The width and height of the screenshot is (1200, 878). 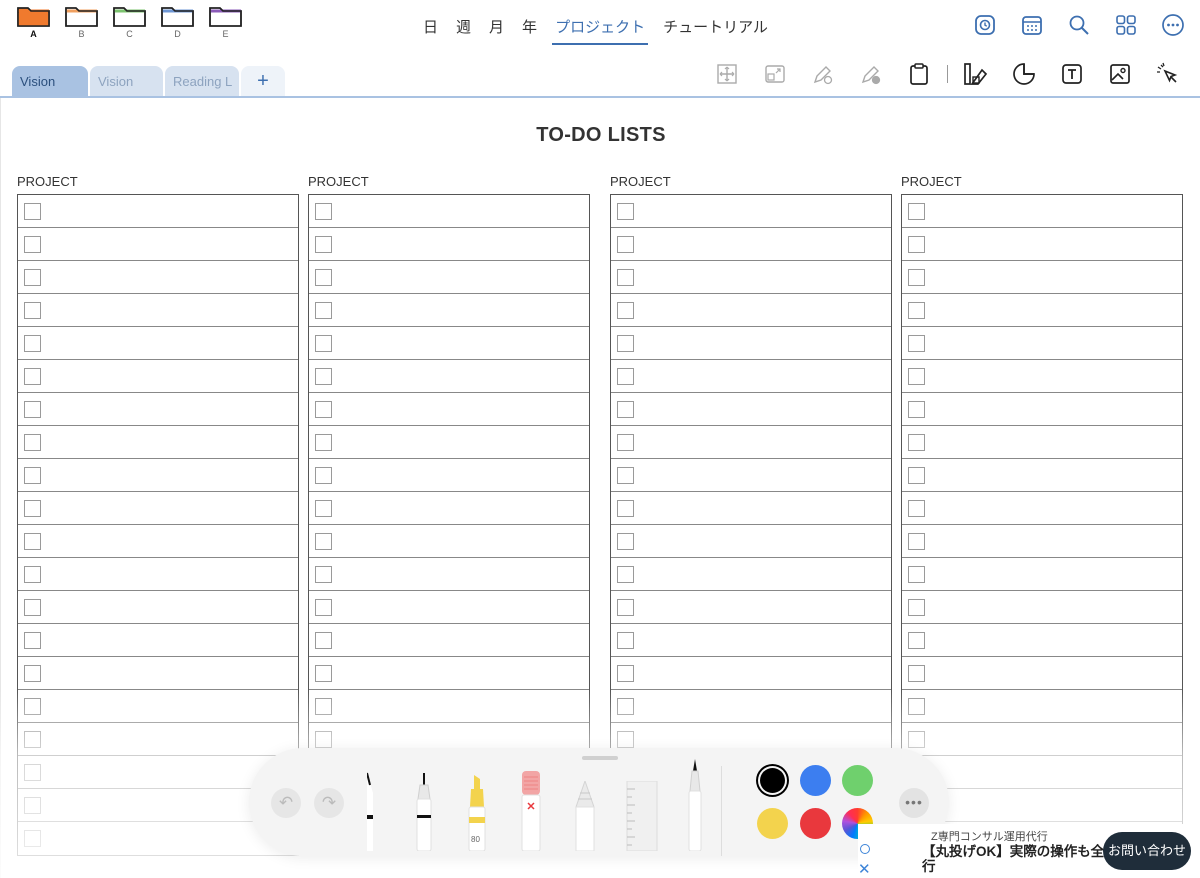 What do you see at coordinates (463, 29) in the screenshot?
I see `nav-item-1: 週` at bounding box center [463, 29].